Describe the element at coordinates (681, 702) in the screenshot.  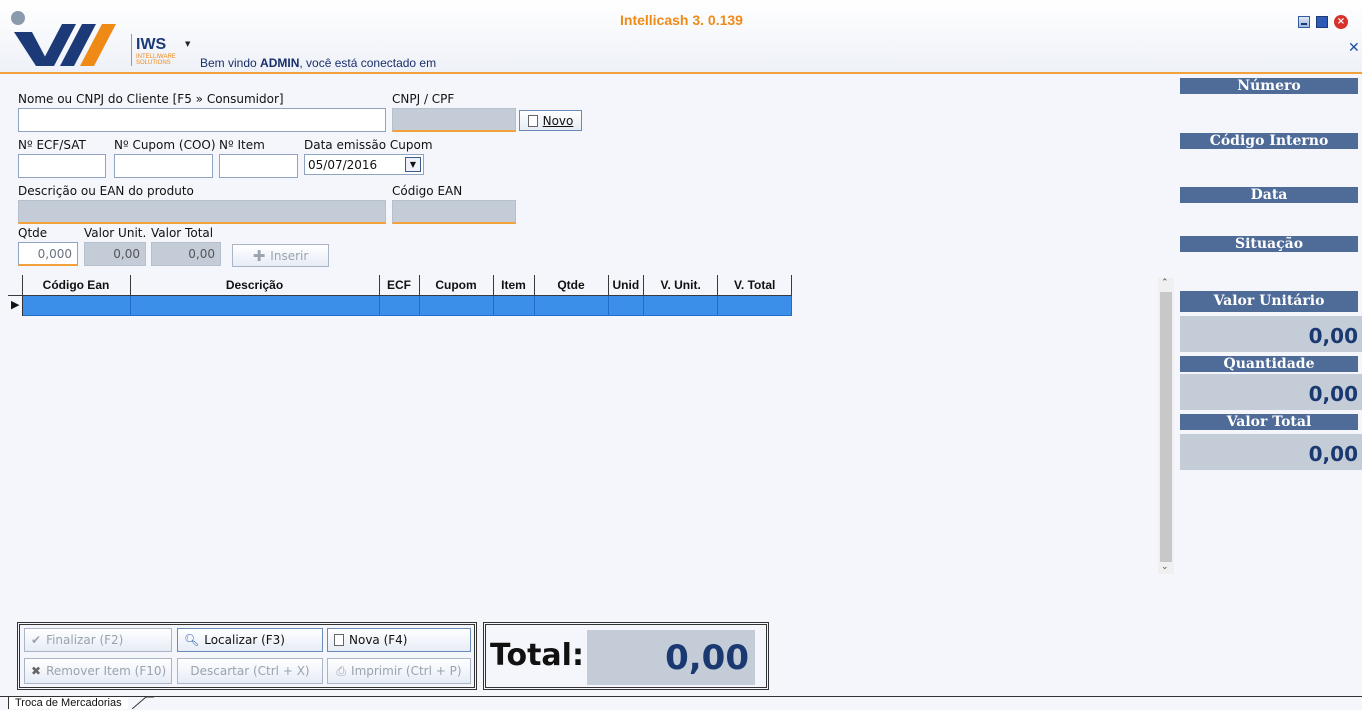
I see `tab-bar` at that location.